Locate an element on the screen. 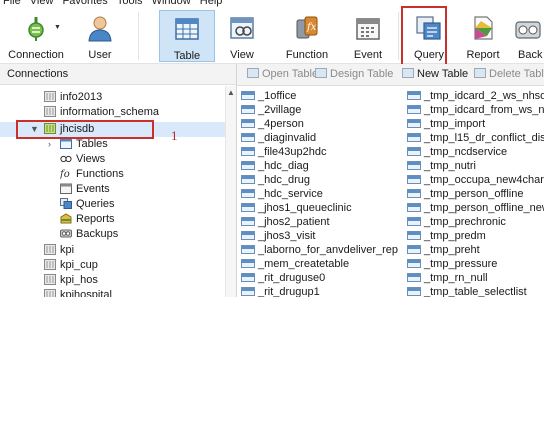 The height and width of the screenshot is (424, 544). menu-view: View is located at coordinates (42, 4).